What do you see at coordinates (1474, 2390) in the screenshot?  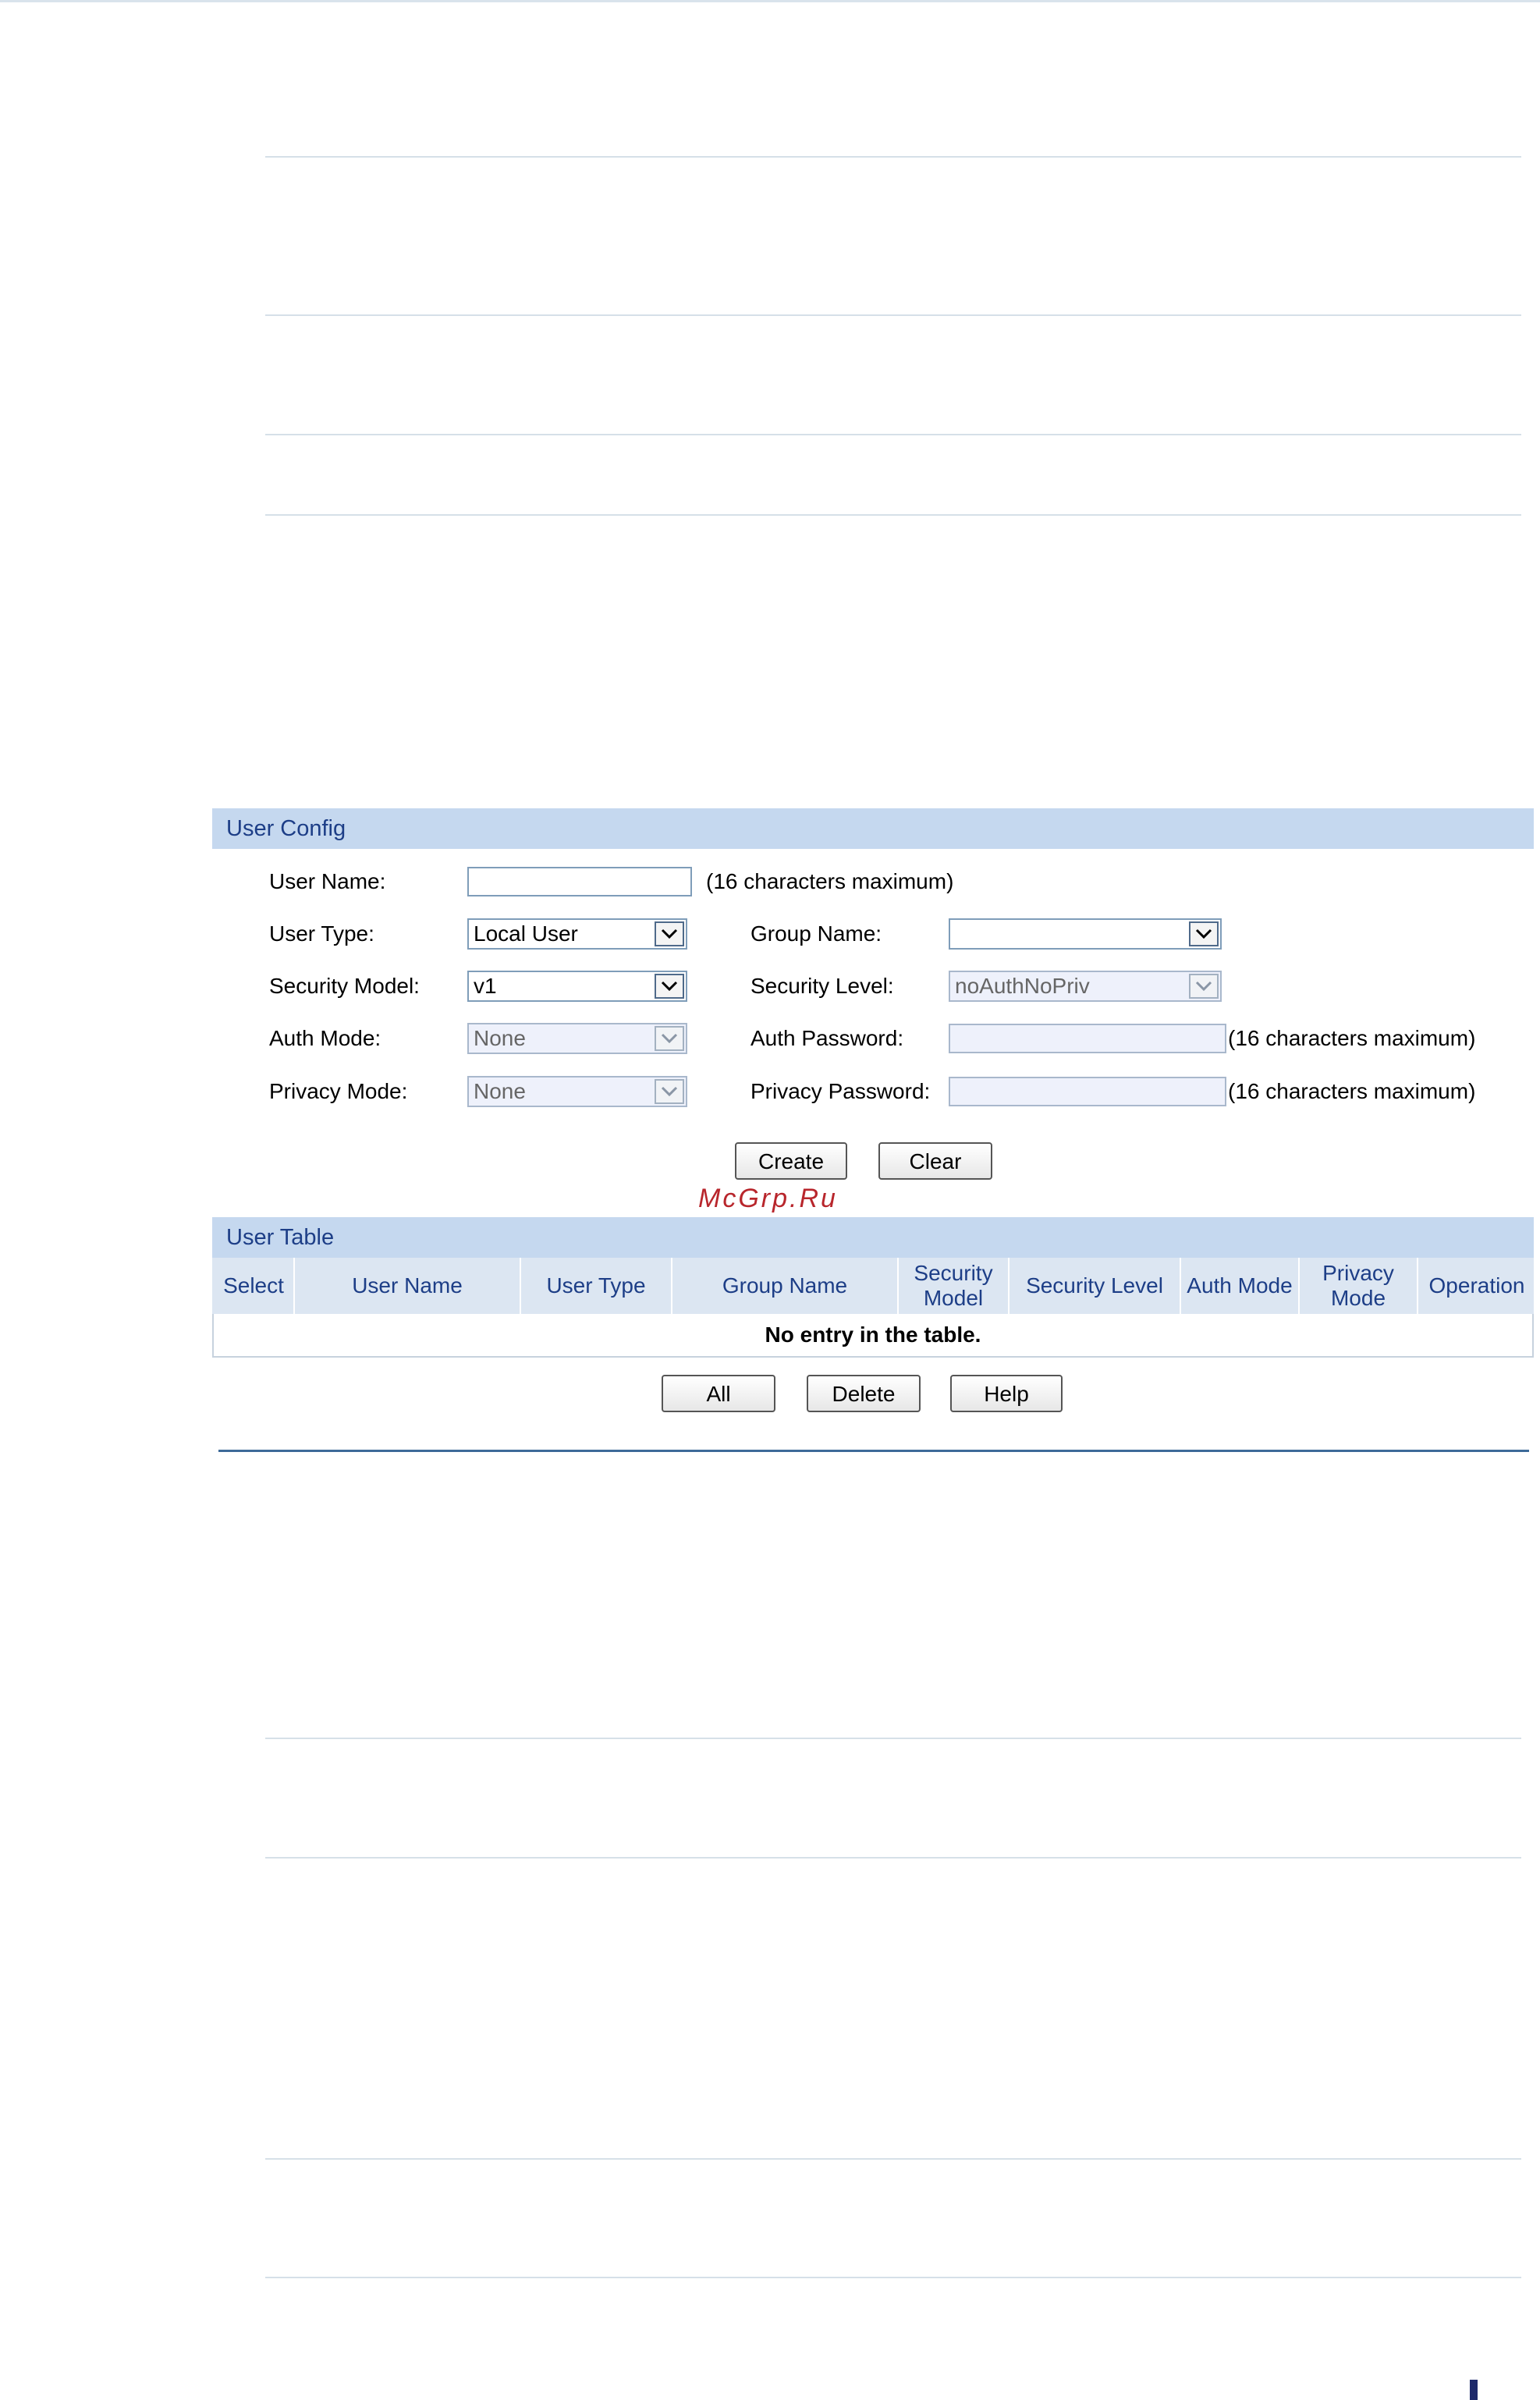 I see `page-corner-mark` at bounding box center [1474, 2390].